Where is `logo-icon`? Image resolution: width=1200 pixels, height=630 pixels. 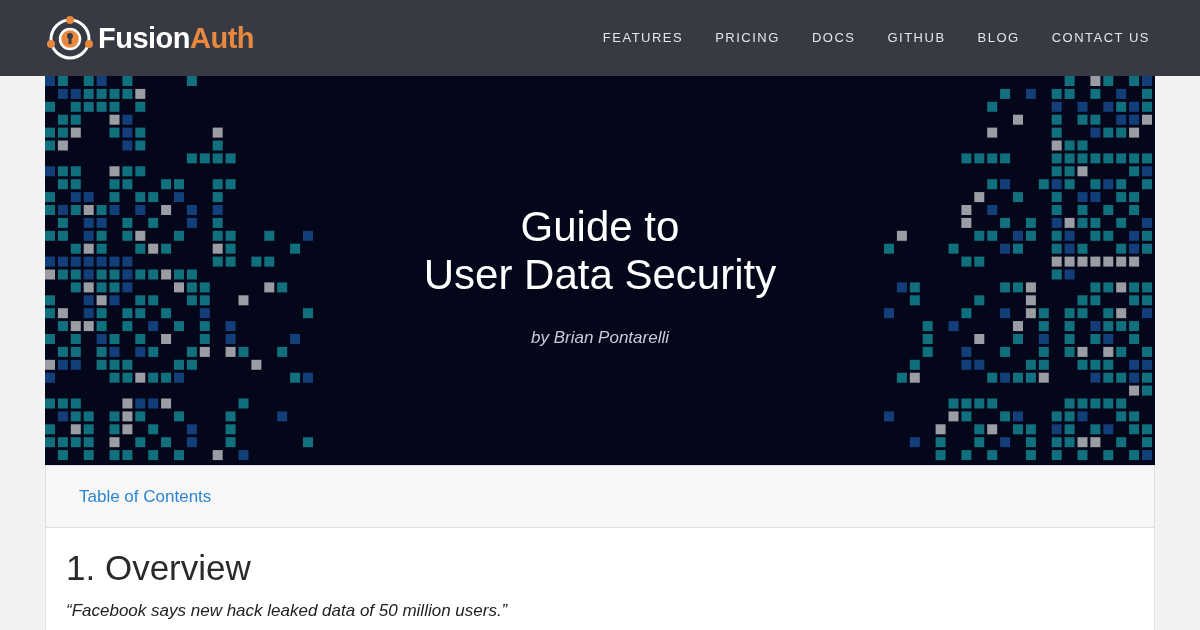 logo-icon is located at coordinates (70, 38).